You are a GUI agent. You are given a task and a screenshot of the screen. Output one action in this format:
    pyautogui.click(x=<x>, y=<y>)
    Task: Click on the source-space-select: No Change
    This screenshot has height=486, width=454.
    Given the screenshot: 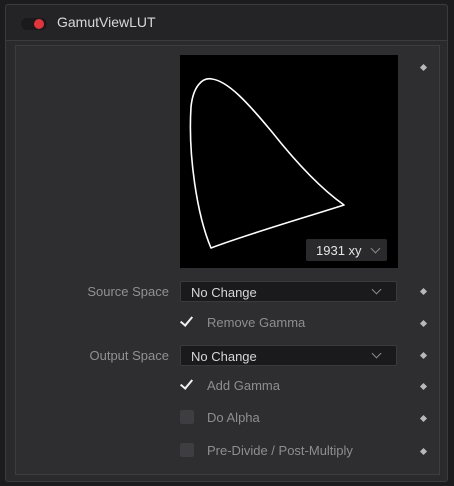 What is the action you would take?
    pyautogui.click(x=288, y=291)
    